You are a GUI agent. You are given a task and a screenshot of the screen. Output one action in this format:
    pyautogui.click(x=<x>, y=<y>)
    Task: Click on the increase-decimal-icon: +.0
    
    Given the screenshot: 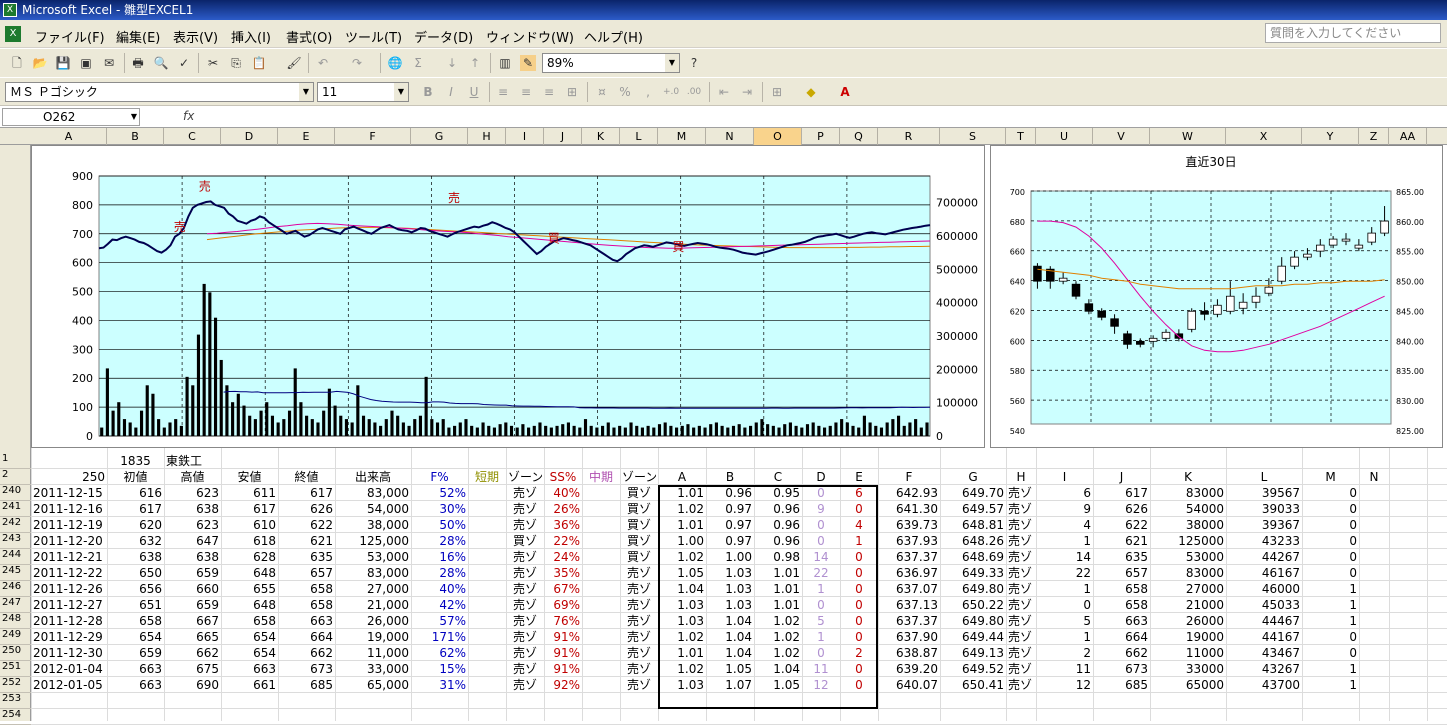 What is the action you would take?
    pyautogui.click(x=671, y=92)
    